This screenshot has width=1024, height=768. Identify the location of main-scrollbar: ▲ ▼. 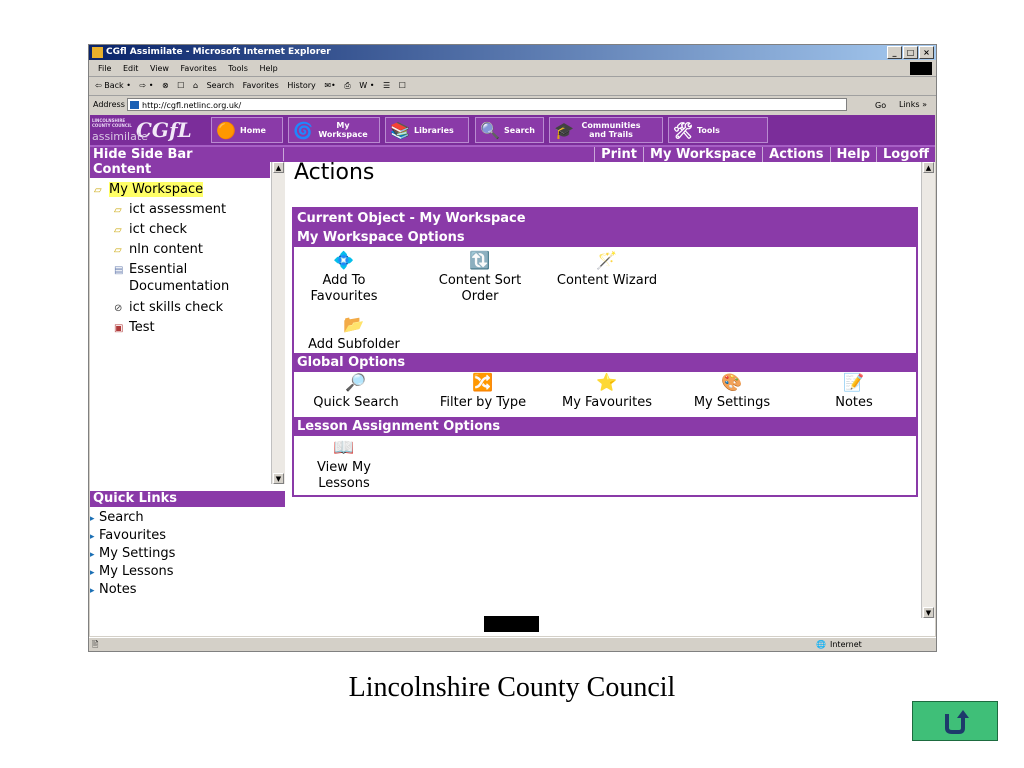
(928, 390).